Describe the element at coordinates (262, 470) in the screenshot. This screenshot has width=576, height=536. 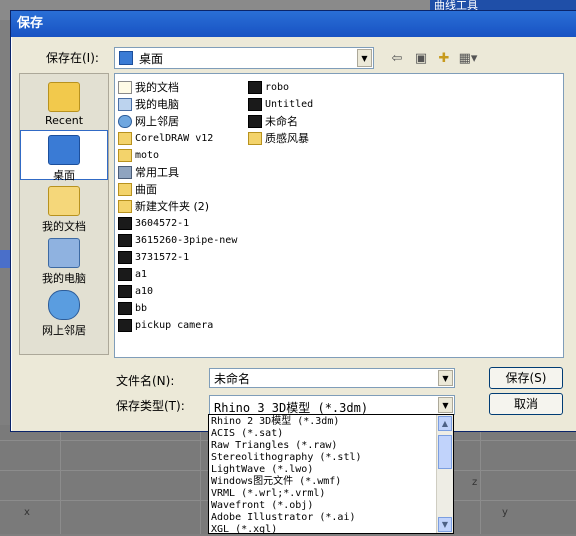
I see `dropdown-option: LightWave (*.lwo)` at that location.